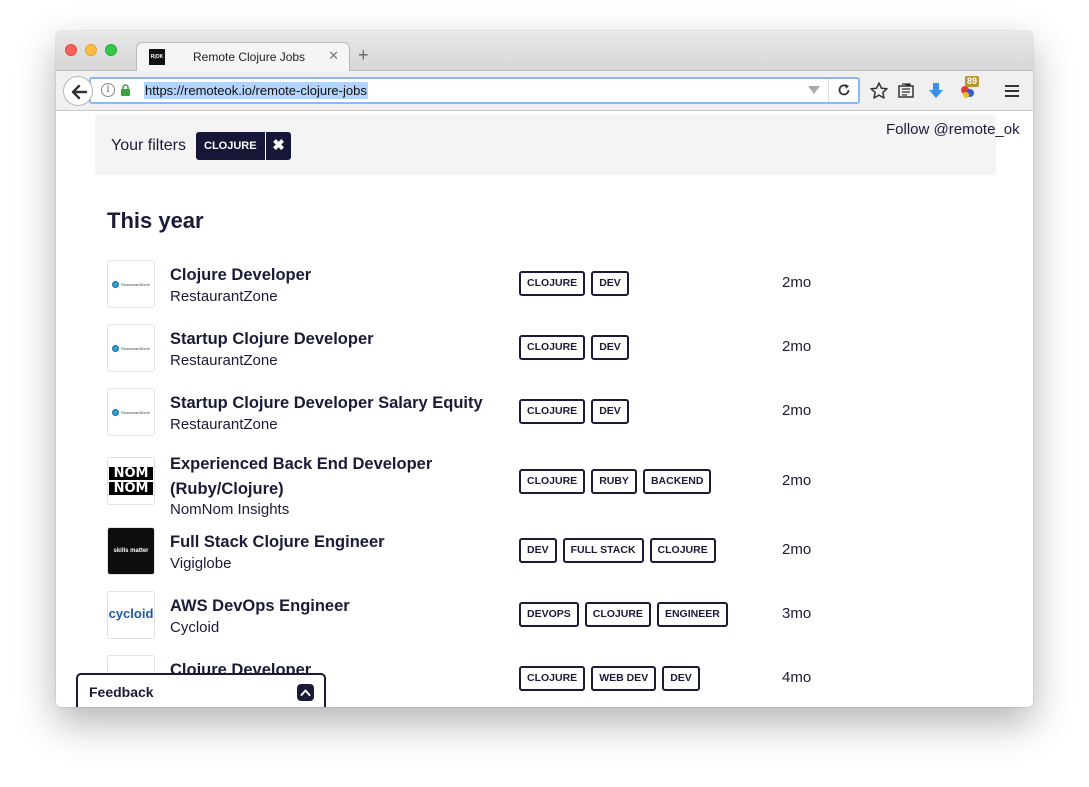 This screenshot has height=787, width=1089. Describe the element at coordinates (91, 50) in the screenshot. I see `window-minimize-button` at that location.